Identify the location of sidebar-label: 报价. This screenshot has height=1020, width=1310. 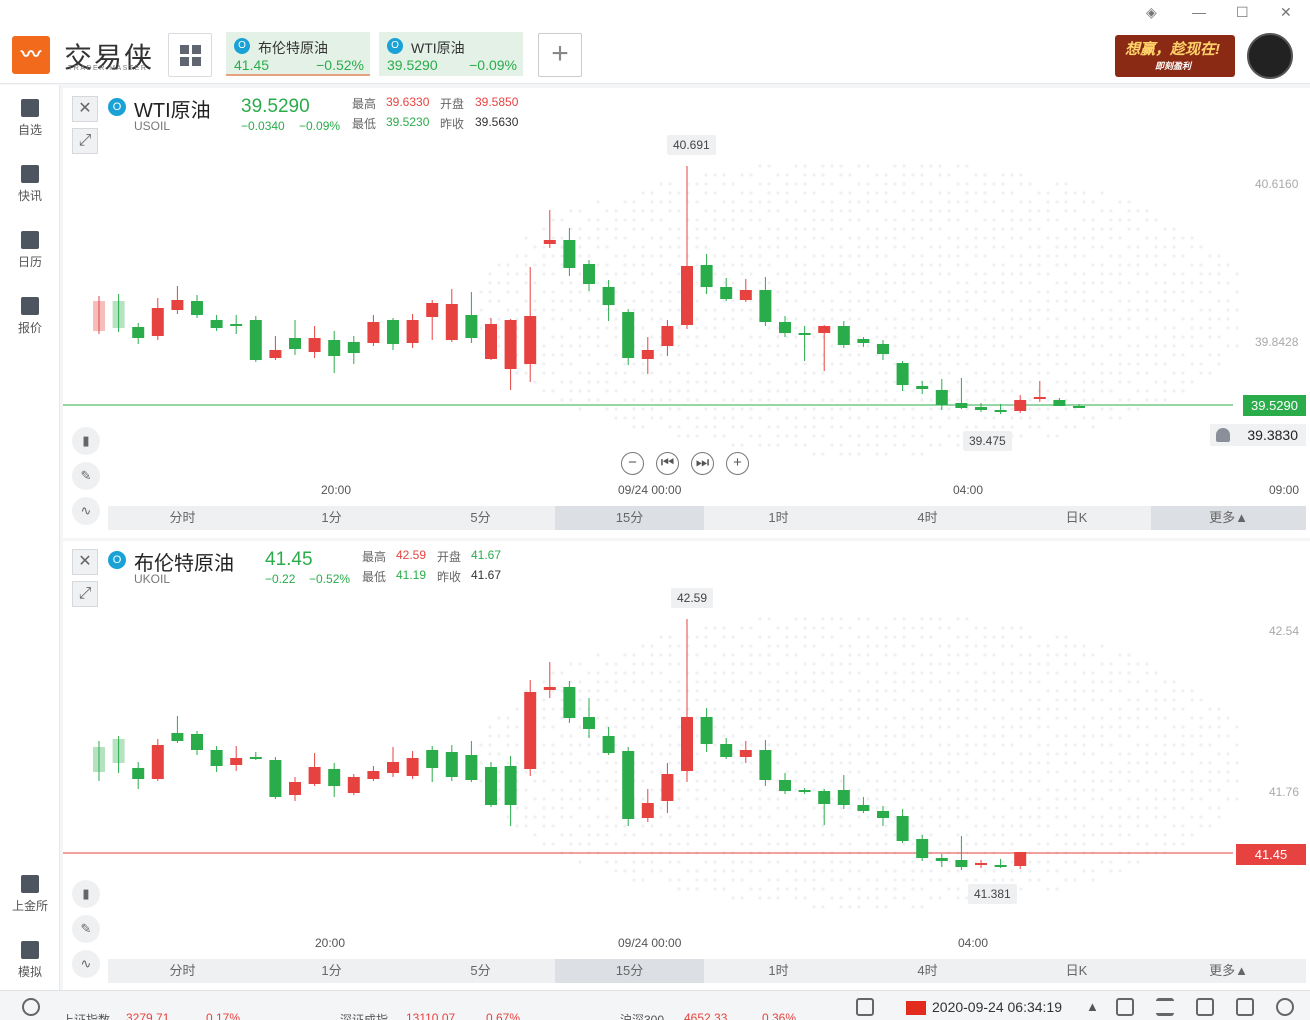
(29, 328).